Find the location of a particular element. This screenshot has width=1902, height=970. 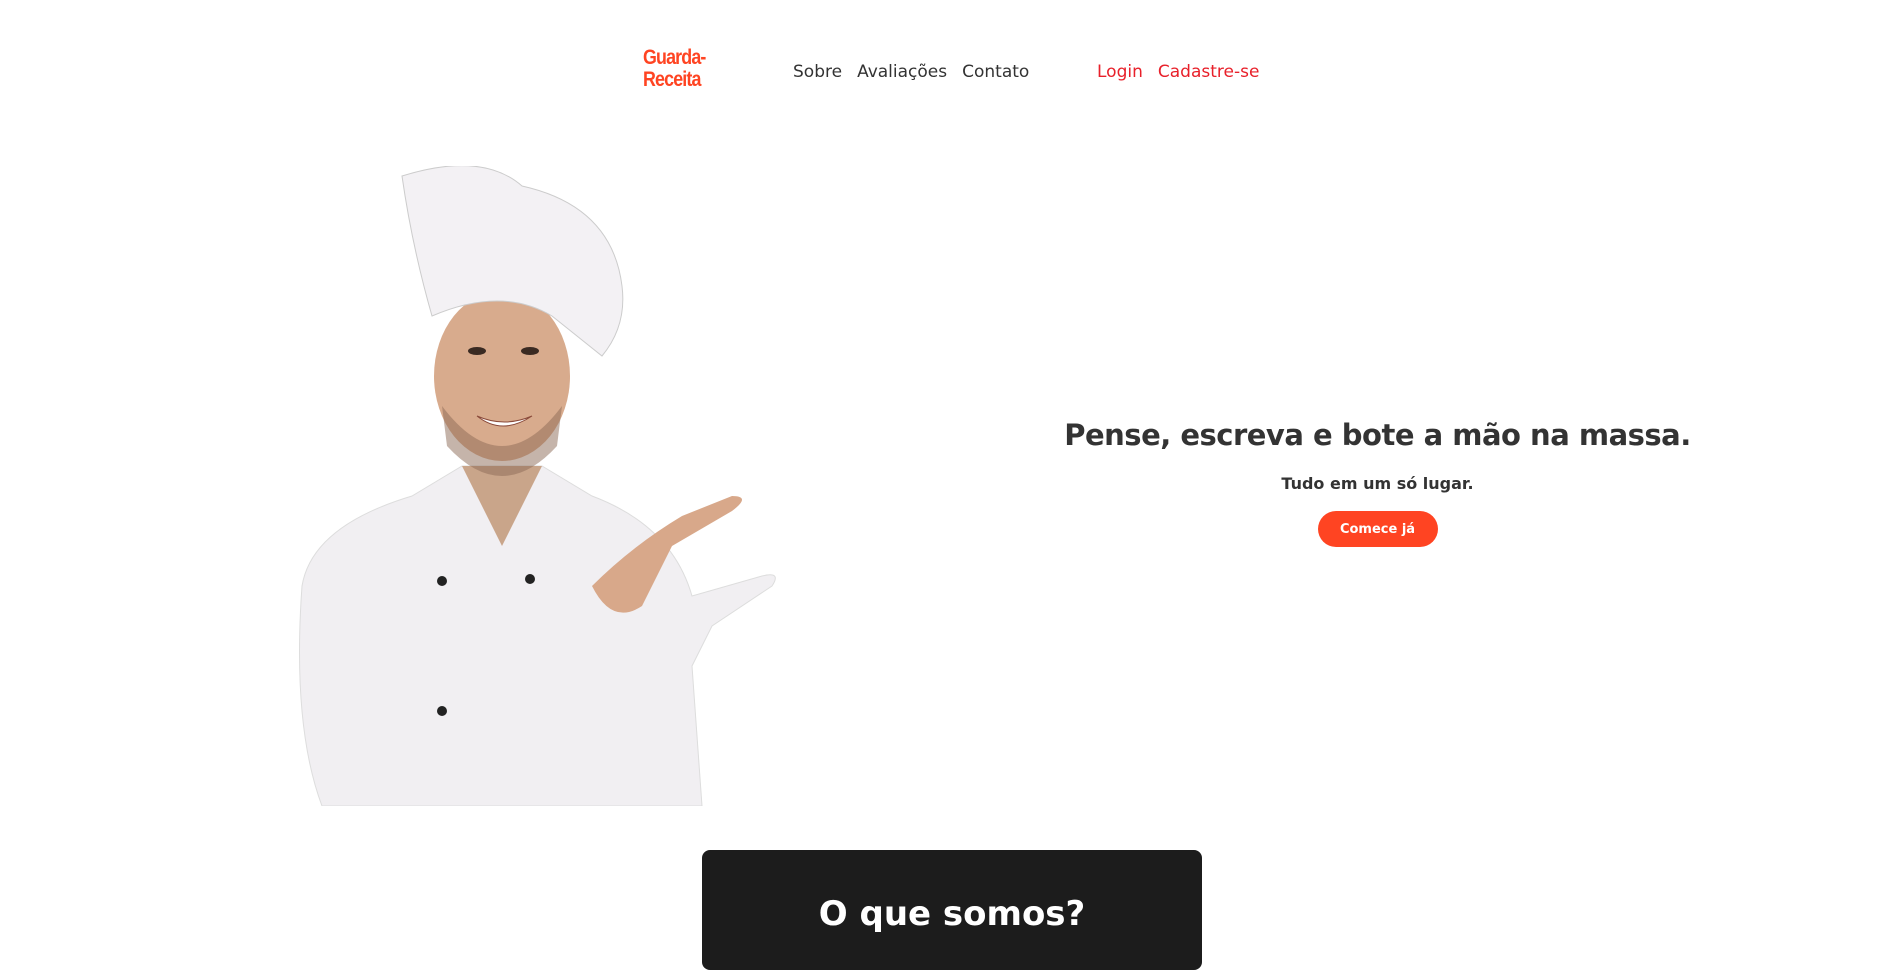

logo-line1: Guarda- is located at coordinates (674, 57).